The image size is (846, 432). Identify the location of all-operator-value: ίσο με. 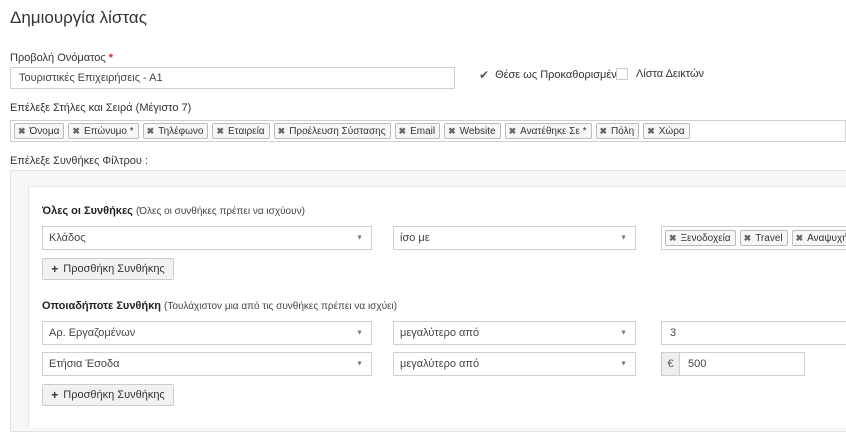
(415, 238).